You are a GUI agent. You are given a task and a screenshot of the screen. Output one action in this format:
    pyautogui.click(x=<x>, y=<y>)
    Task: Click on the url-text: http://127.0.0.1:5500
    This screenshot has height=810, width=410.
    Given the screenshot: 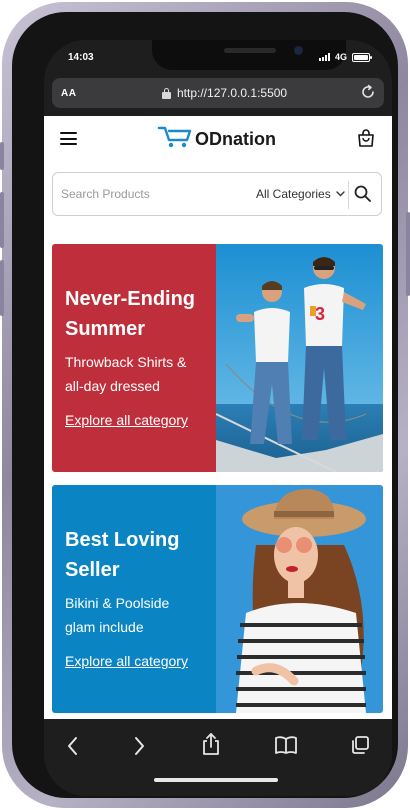 What is the action you would take?
    pyautogui.click(x=232, y=93)
    